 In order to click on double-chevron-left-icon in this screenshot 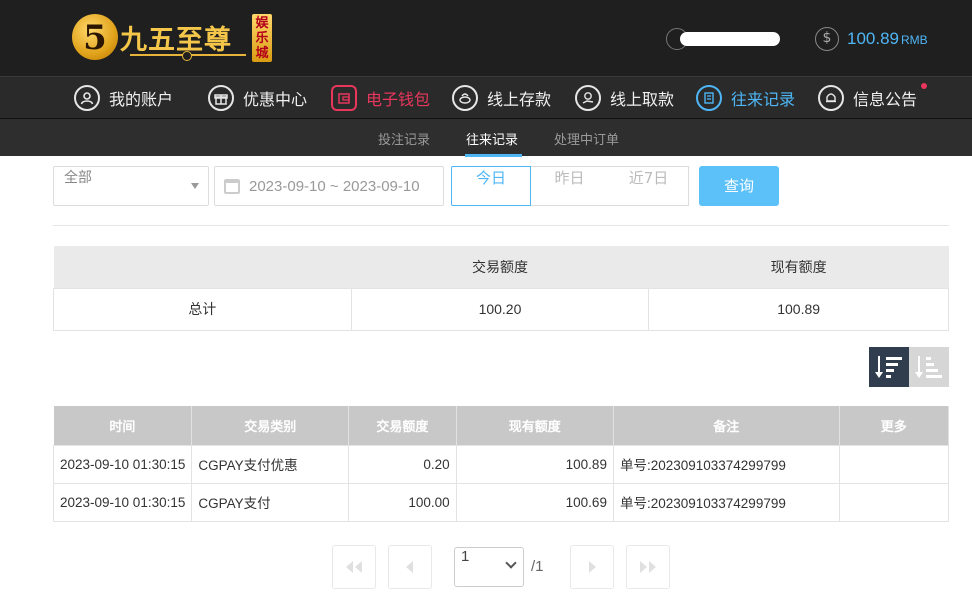, I will do `click(354, 567)`.